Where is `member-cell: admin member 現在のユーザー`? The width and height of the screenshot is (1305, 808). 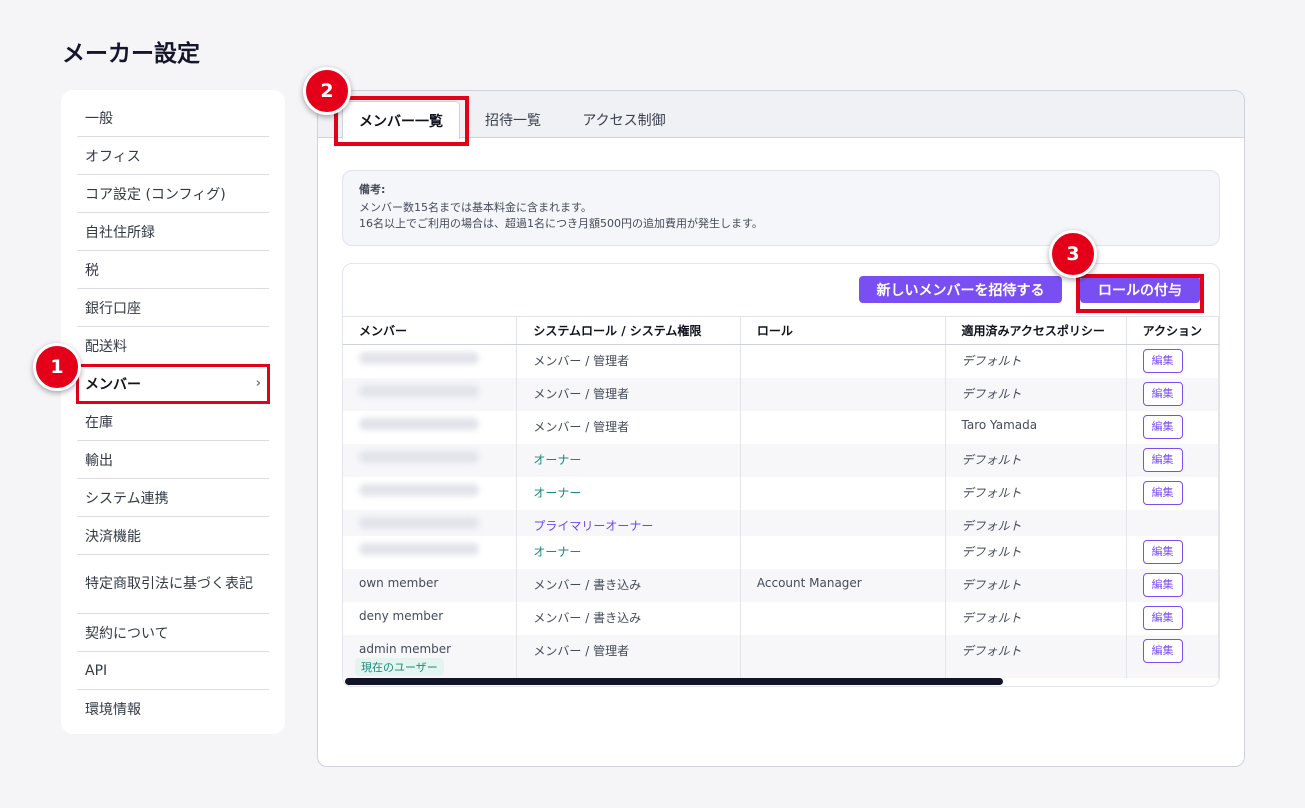 member-cell: admin member 現在のユーザー is located at coordinates (430, 656).